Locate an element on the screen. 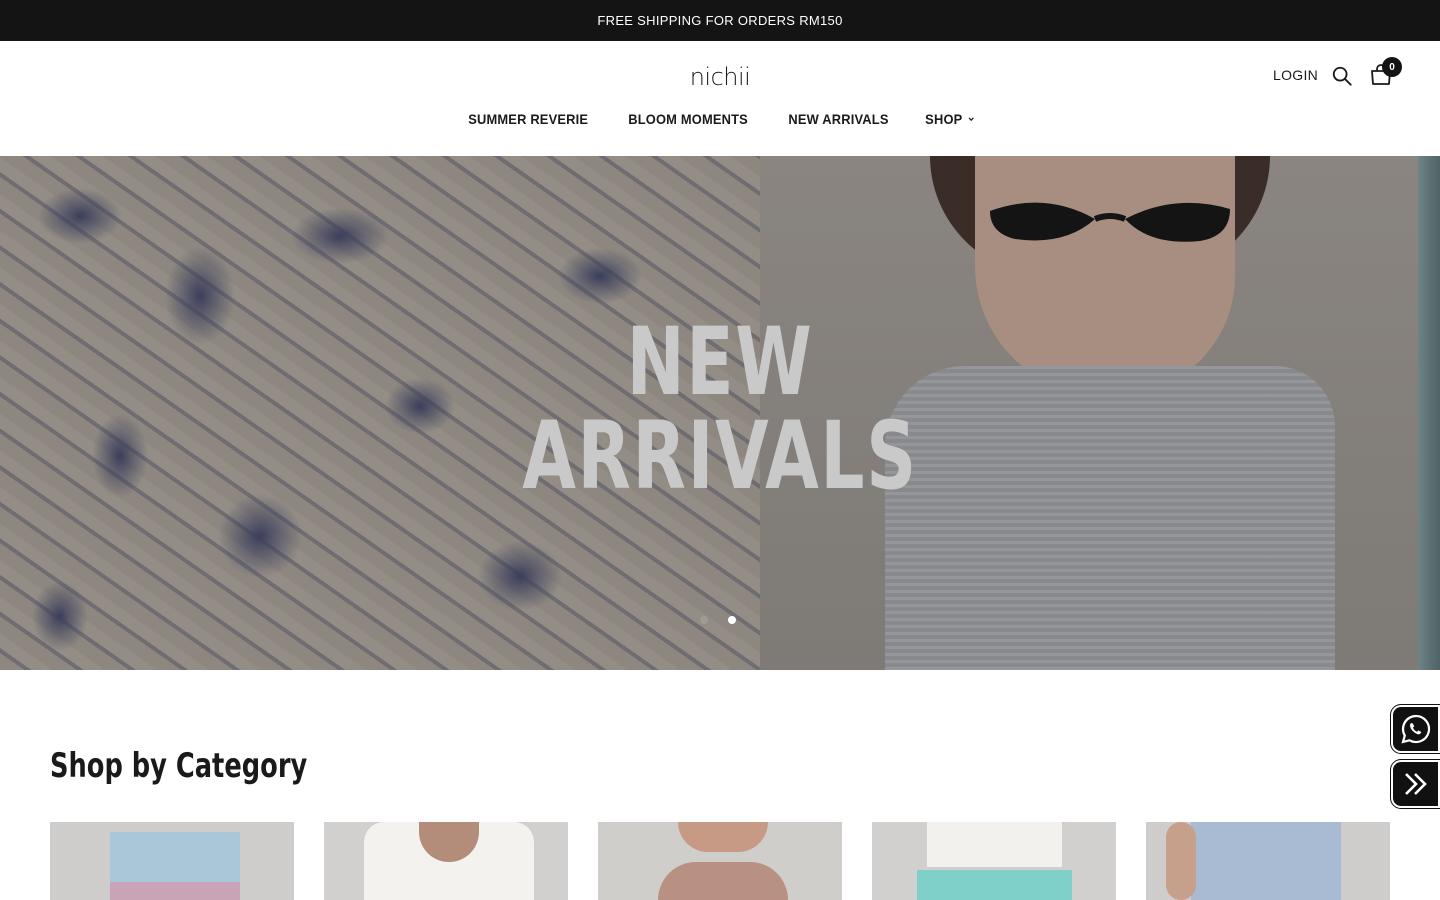 The height and width of the screenshot is (900, 1440). login-link: LOGIN is located at coordinates (1295, 75).